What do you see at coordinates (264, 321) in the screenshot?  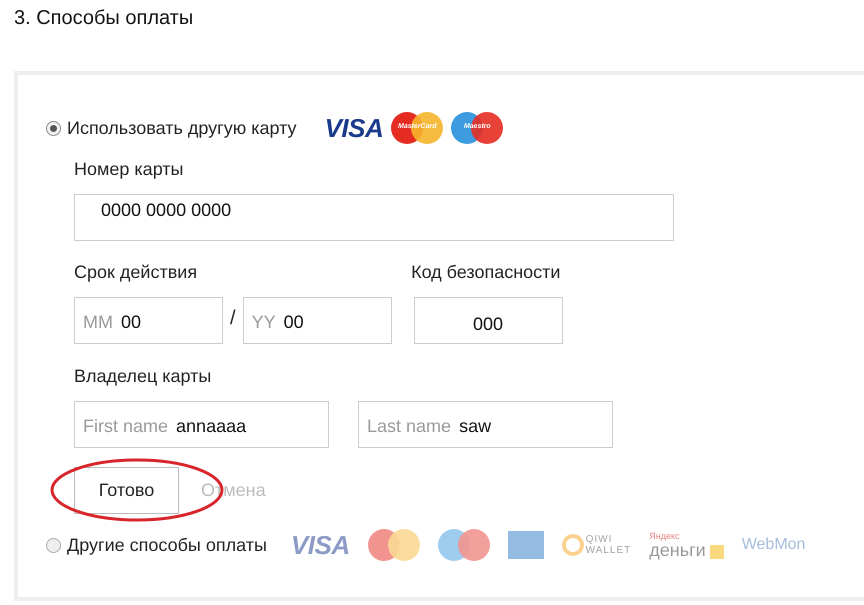 I see `placeholder-text: YY` at bounding box center [264, 321].